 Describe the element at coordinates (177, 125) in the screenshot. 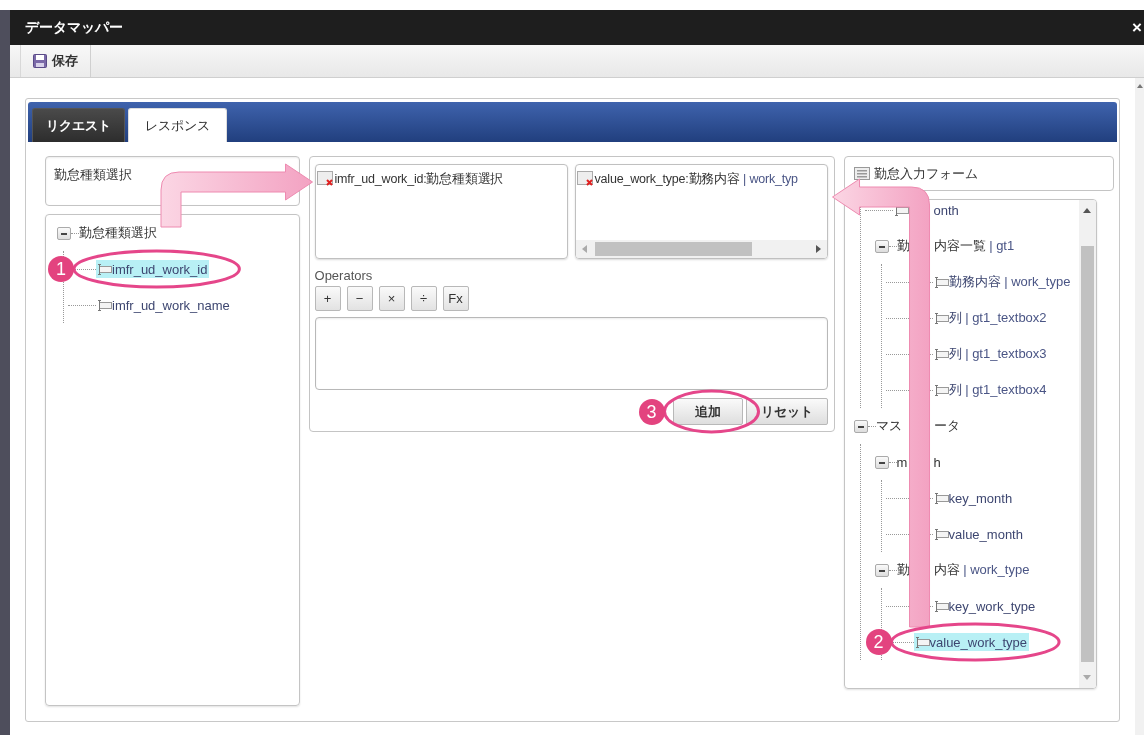

I see `tab: レスポンス` at that location.